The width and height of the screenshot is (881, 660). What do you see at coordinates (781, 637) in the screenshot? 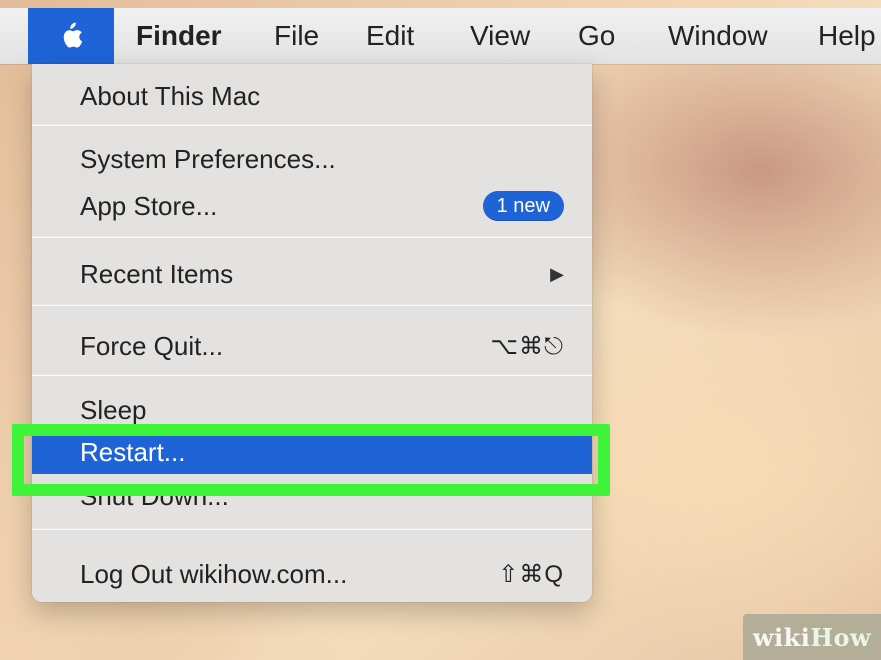
I see `watermark-wiki-text: wiki` at bounding box center [781, 637].